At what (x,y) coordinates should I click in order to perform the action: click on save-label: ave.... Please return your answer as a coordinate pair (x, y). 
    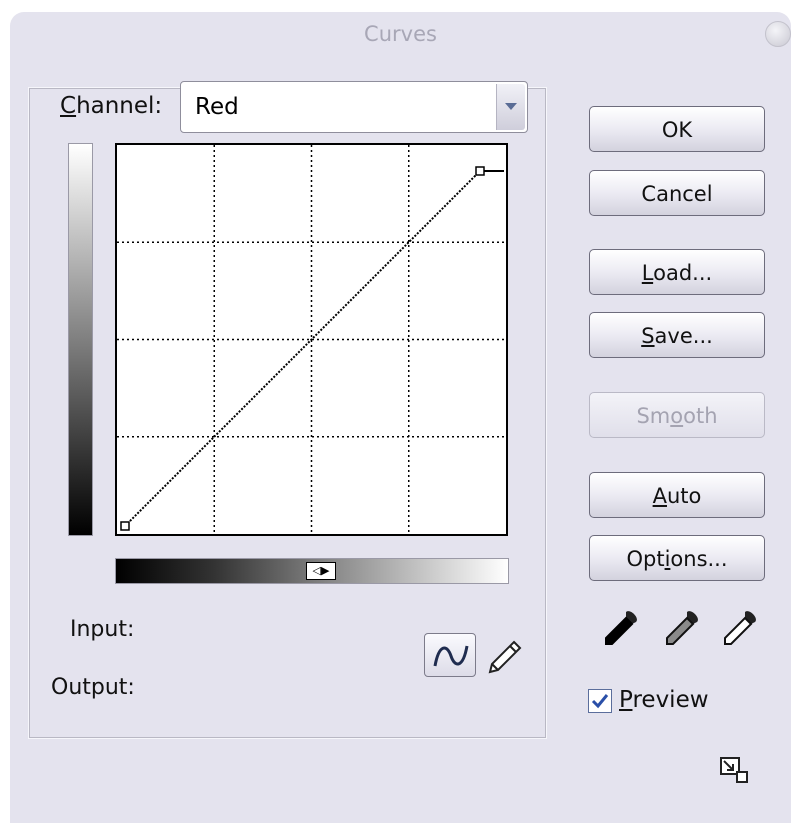
    Looking at the image, I should click on (683, 336).